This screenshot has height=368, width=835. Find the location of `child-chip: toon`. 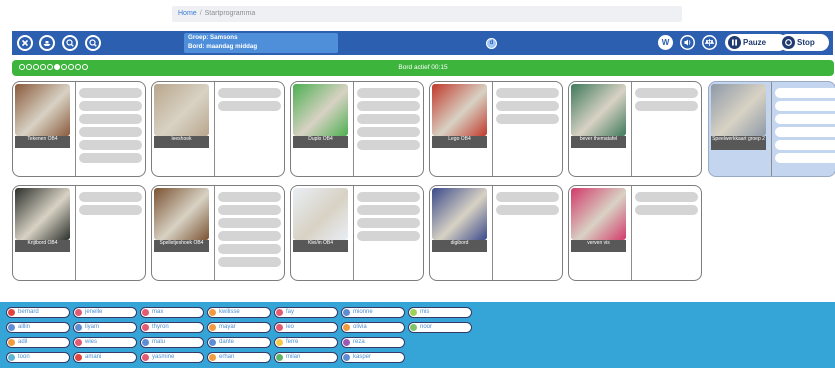

child-chip: toon is located at coordinates (38, 357).